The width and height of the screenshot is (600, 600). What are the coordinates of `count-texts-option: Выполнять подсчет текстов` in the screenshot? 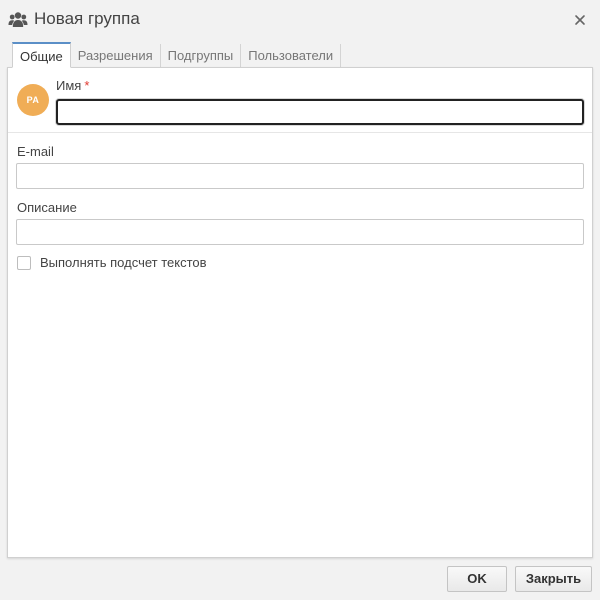 It's located at (112, 262).